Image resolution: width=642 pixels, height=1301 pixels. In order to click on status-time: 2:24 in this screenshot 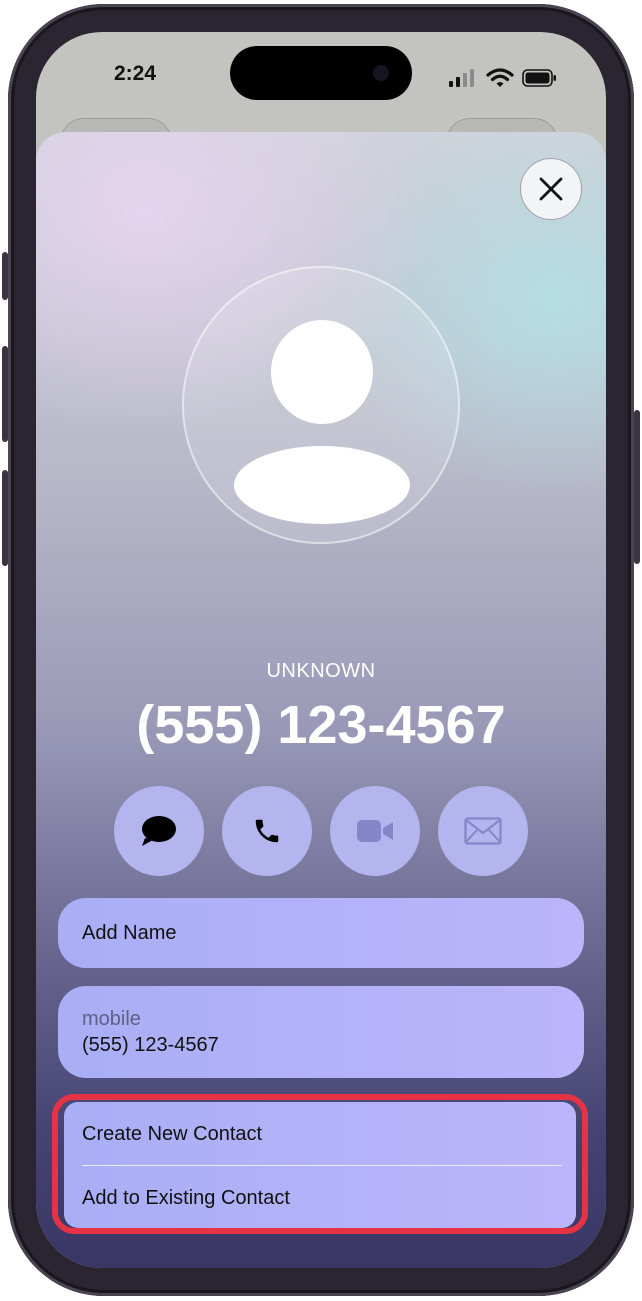, I will do `click(135, 73)`.